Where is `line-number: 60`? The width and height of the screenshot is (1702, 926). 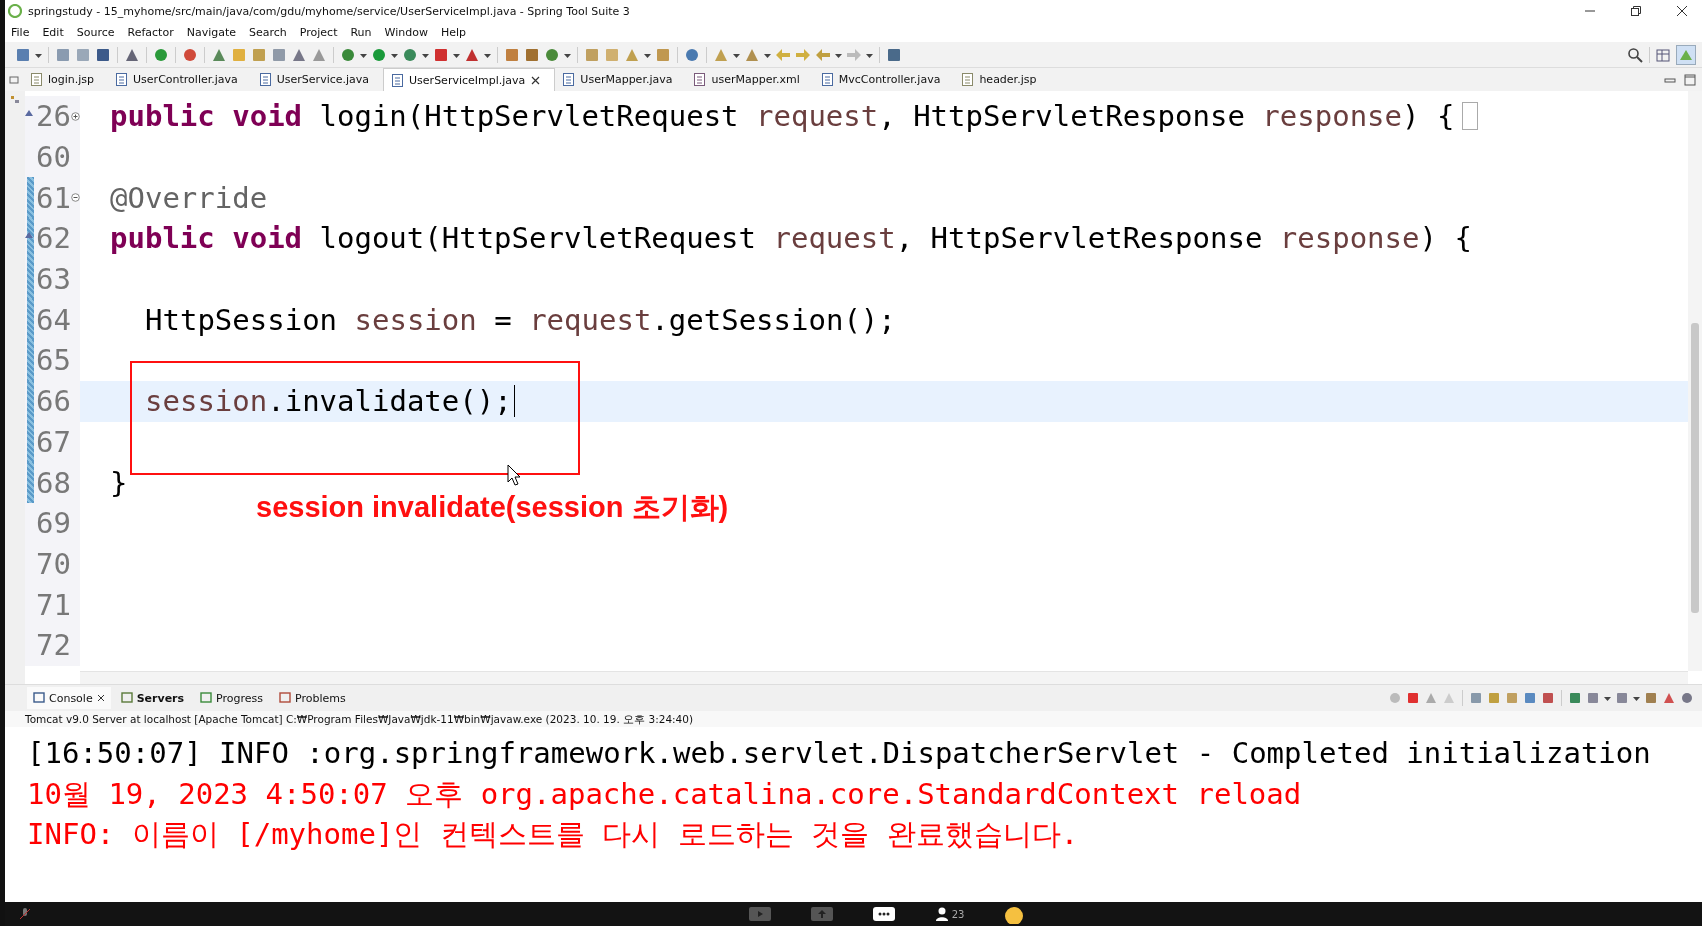 line-number: 60 is located at coordinates (53, 157).